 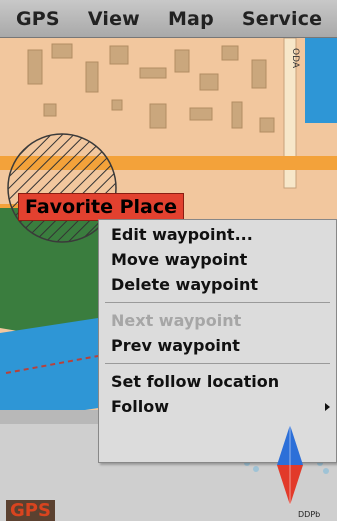 What do you see at coordinates (282, 19) in the screenshot?
I see `menu-service: Service` at bounding box center [282, 19].